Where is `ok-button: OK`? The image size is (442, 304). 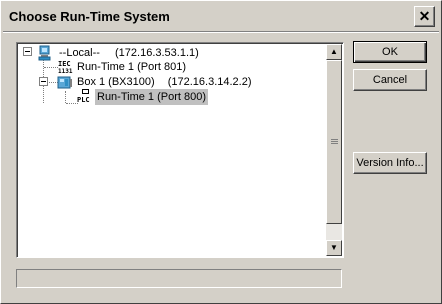
ok-button: OK is located at coordinates (390, 52).